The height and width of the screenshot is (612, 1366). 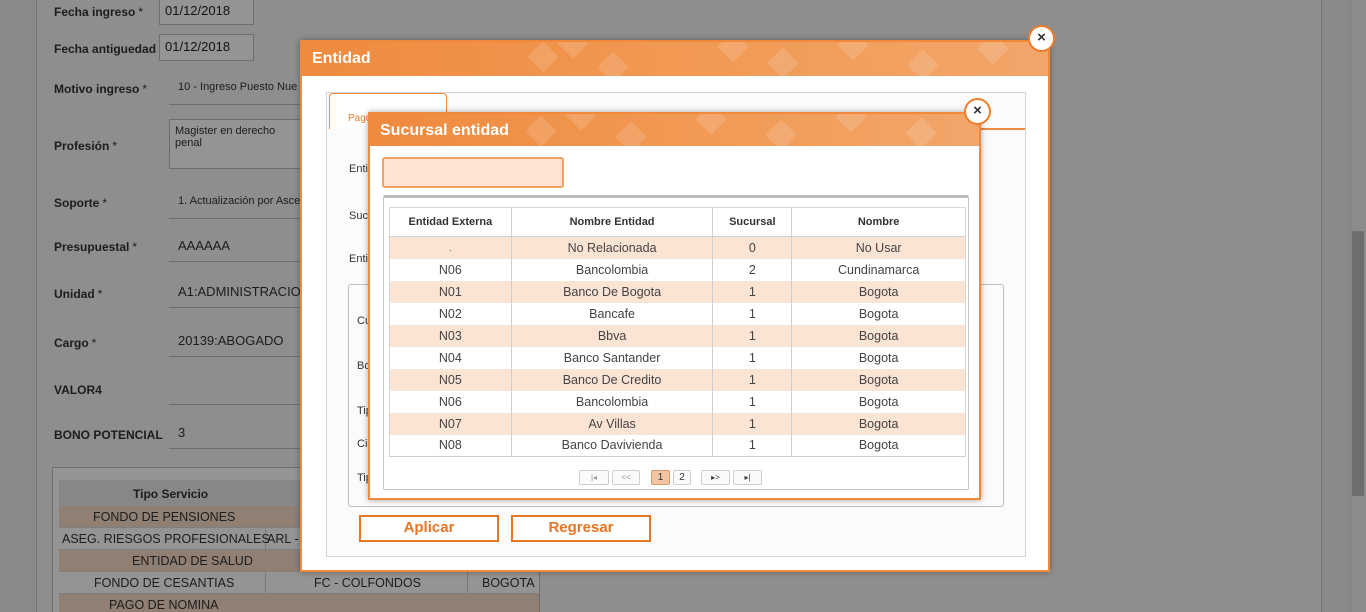 What do you see at coordinates (626, 477) in the screenshot?
I see `prev-page-icon: <<` at bounding box center [626, 477].